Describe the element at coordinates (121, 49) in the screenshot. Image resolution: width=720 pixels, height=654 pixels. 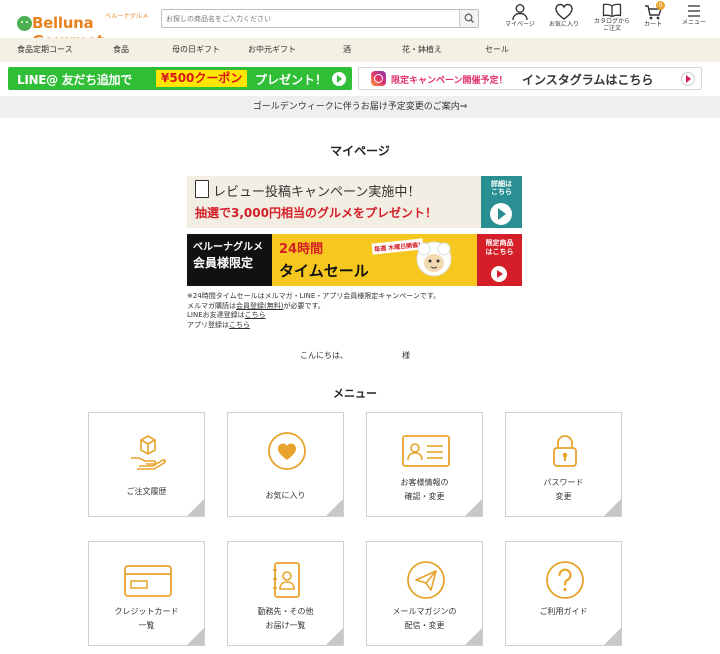
I see `category-item: 食品` at that location.